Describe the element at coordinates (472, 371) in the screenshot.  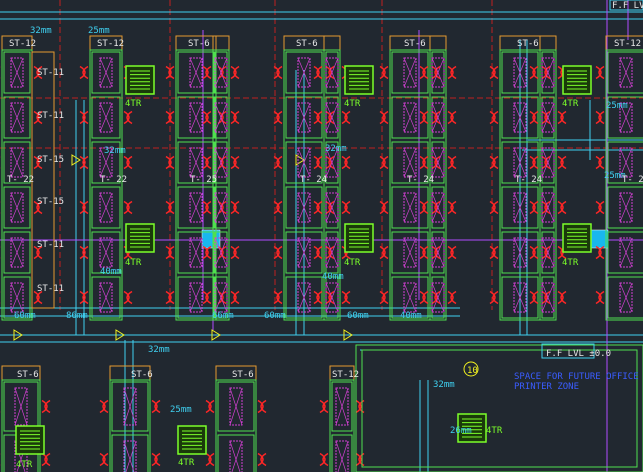
I see `circle-tag-text: 10` at that location.